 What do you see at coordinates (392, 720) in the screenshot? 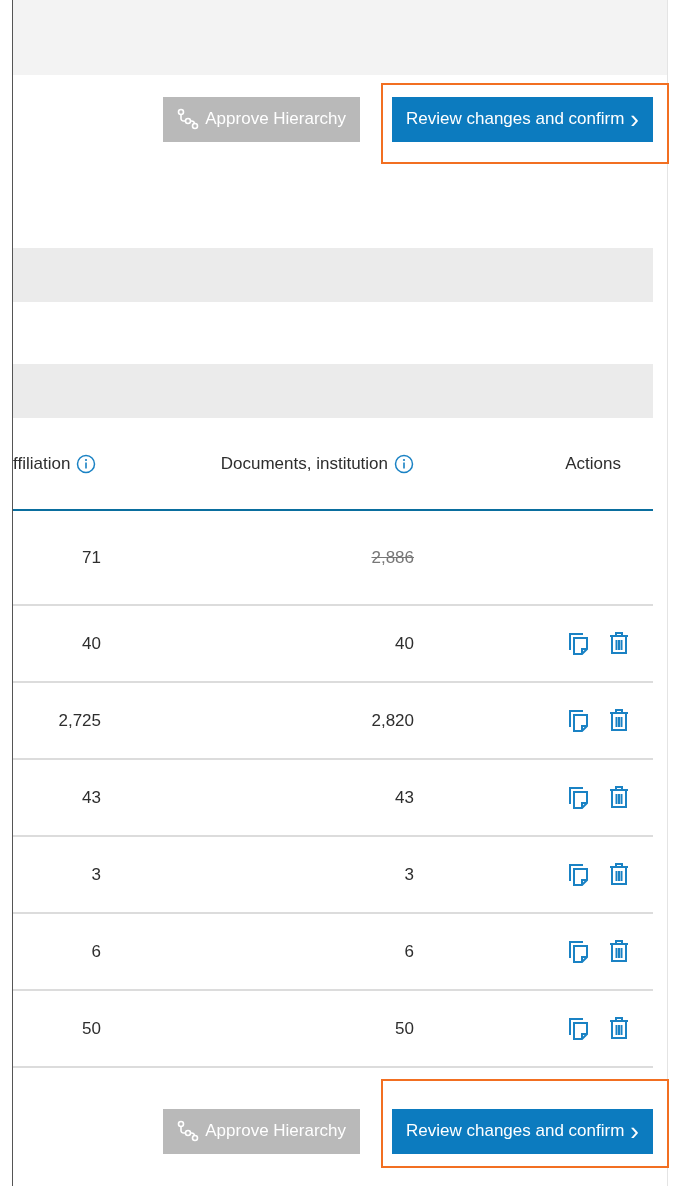
I see `table-cell-text: 2,820` at bounding box center [392, 720].